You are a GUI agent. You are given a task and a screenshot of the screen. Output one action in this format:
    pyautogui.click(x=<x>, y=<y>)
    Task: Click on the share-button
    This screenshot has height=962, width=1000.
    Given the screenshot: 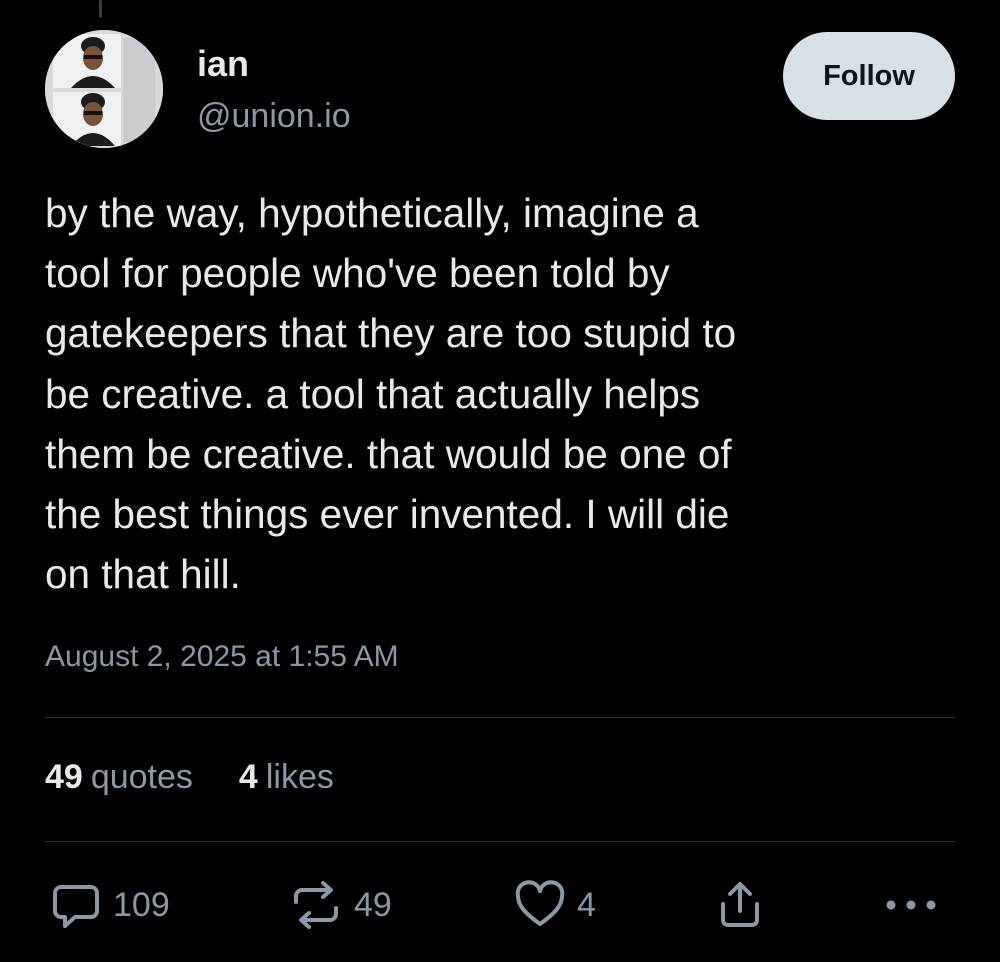 What is the action you would take?
    pyautogui.click(x=740, y=905)
    